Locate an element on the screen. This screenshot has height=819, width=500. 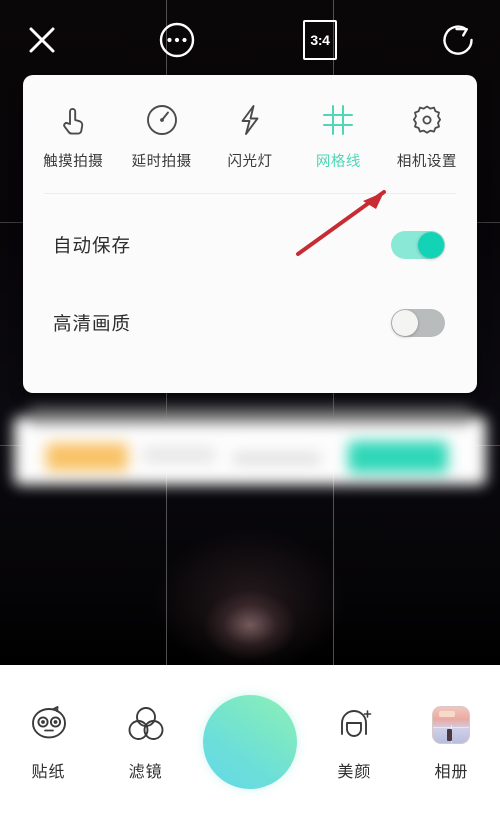
gear-icon is located at coordinates (427, 120).